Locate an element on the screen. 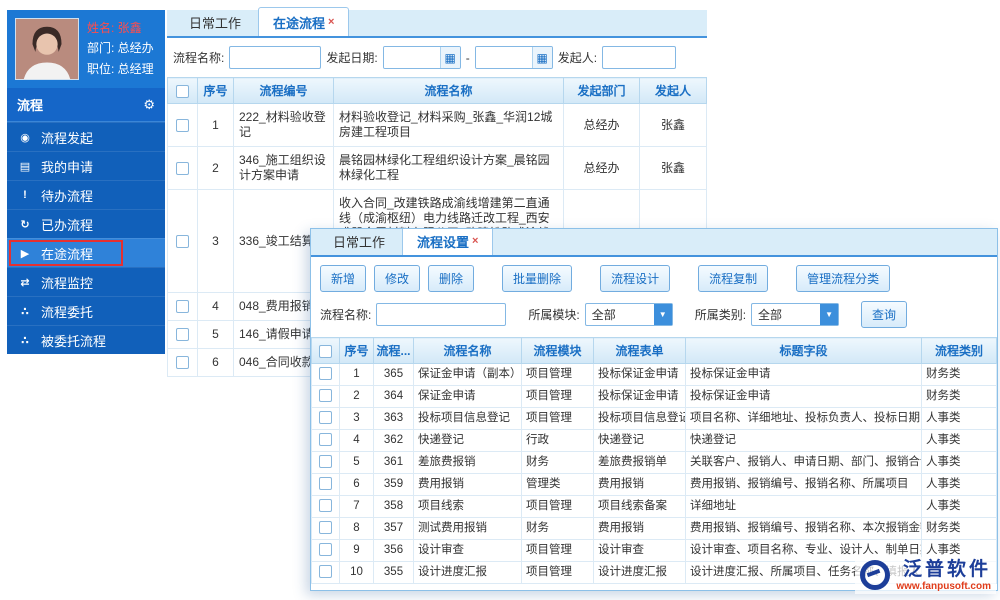 This screenshot has height=600, width=1000. sidebar-item-label: 流程发起 is located at coordinates (67, 138).